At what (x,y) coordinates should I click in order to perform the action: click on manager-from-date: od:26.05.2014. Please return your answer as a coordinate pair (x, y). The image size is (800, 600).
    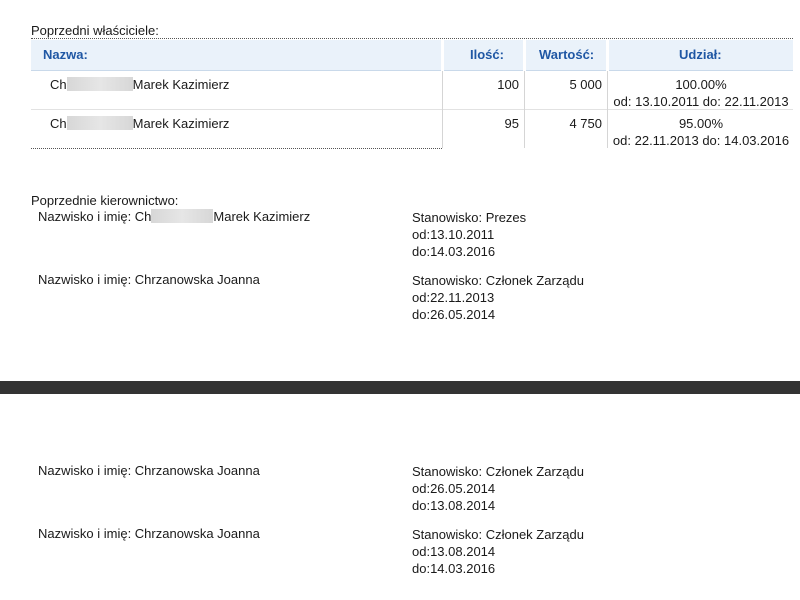
    Looking at the image, I should click on (454, 488).